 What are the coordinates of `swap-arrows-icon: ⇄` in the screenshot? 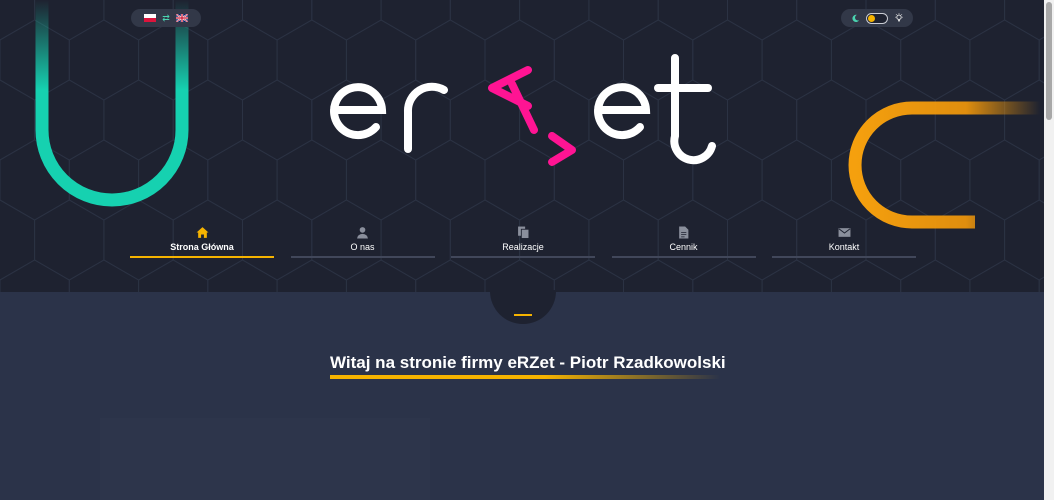 It's located at (166, 18).